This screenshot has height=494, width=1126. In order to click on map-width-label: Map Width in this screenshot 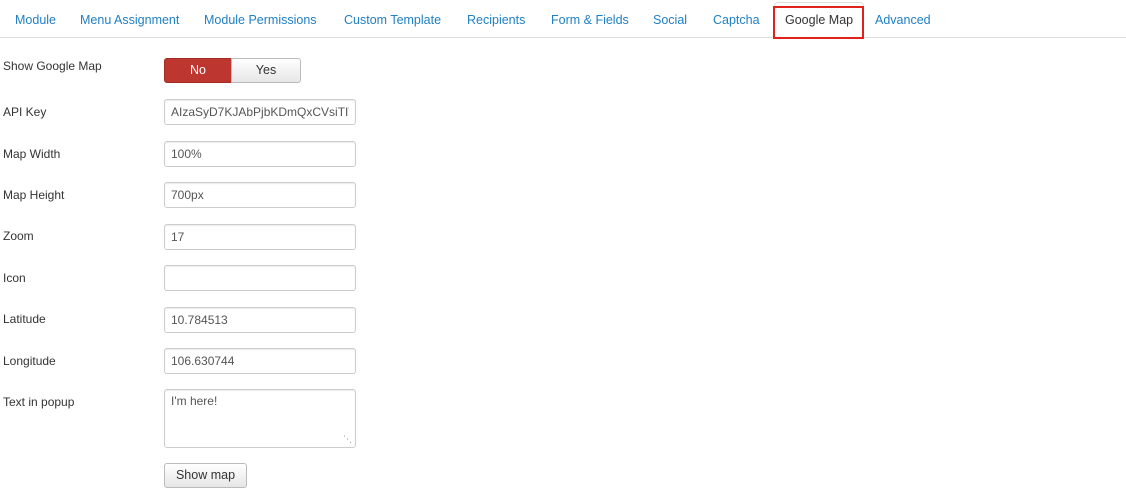, I will do `click(32, 154)`.